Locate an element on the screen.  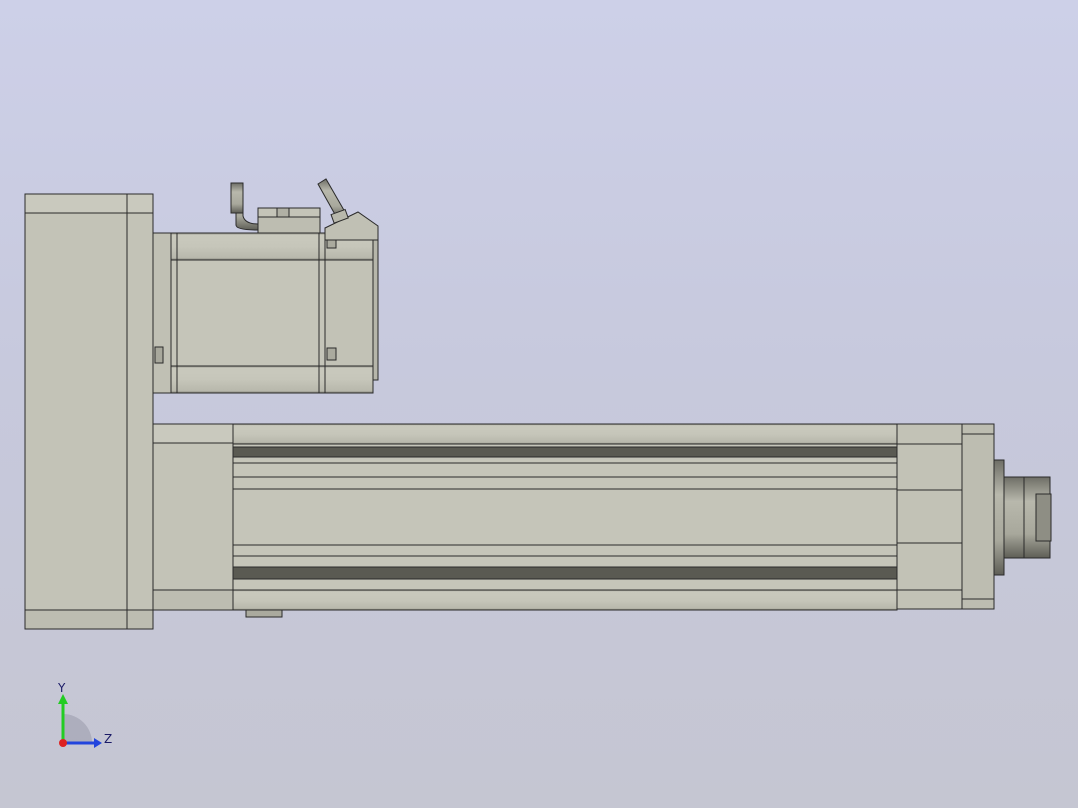
rod-end is located at coordinates (1022, 517).